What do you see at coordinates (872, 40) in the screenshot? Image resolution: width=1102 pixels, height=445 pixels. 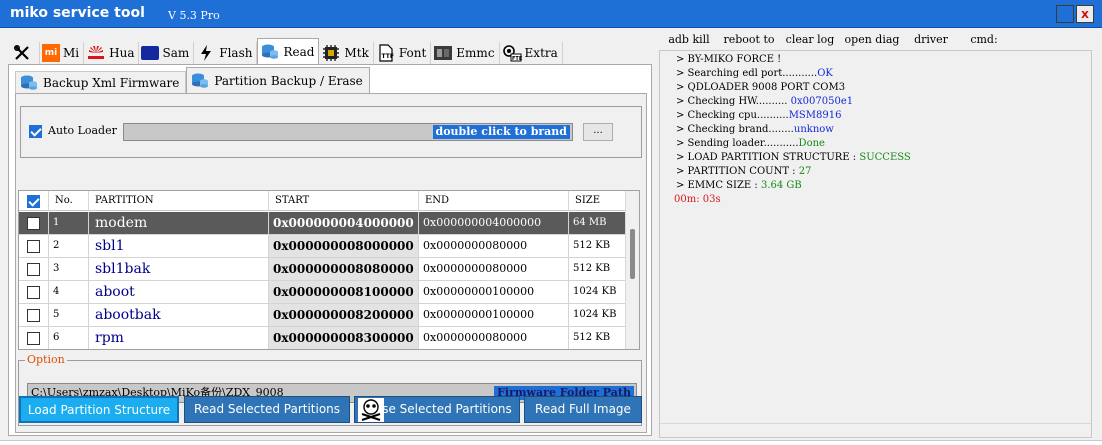 I see `open-diag-button: open diag` at bounding box center [872, 40].